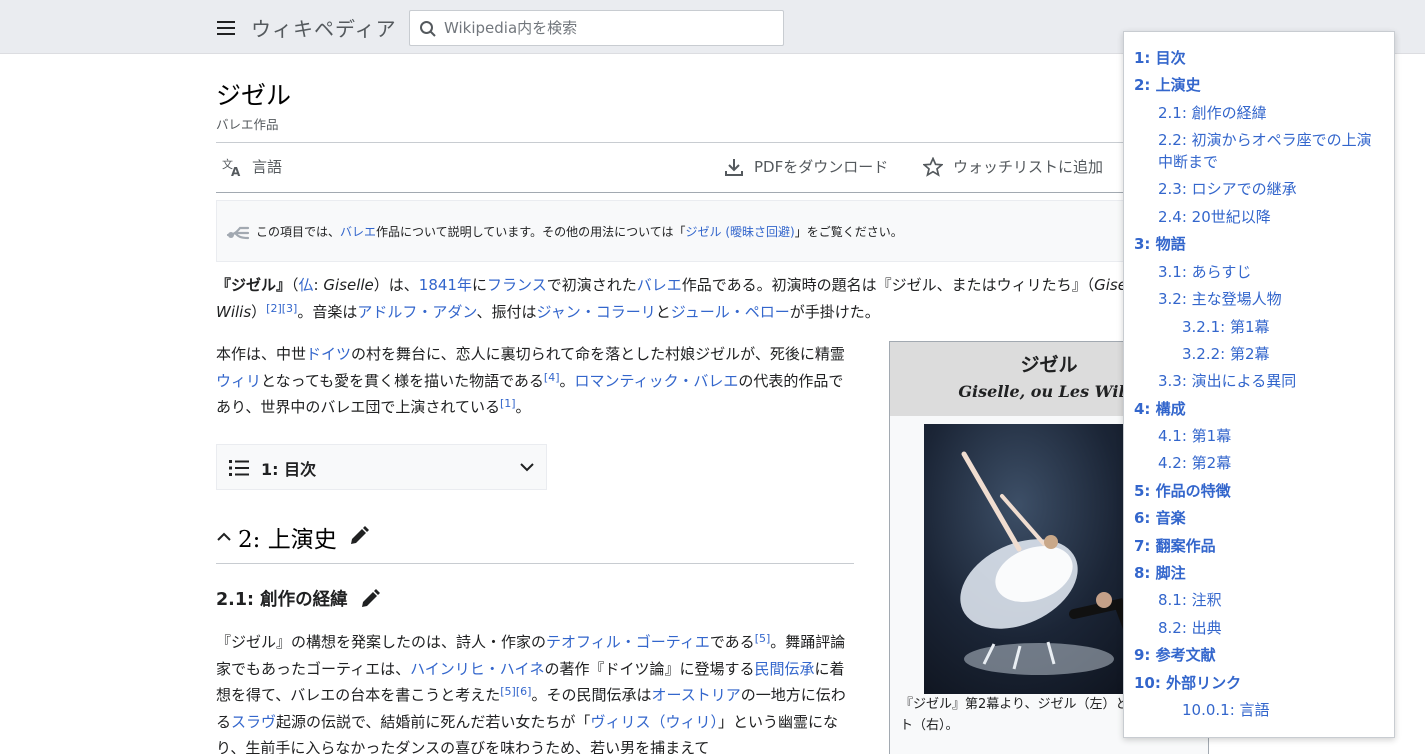 The height and width of the screenshot is (754, 1425). I want to click on toc-item: 3.2.2: 第2幕, so click(1226, 354).